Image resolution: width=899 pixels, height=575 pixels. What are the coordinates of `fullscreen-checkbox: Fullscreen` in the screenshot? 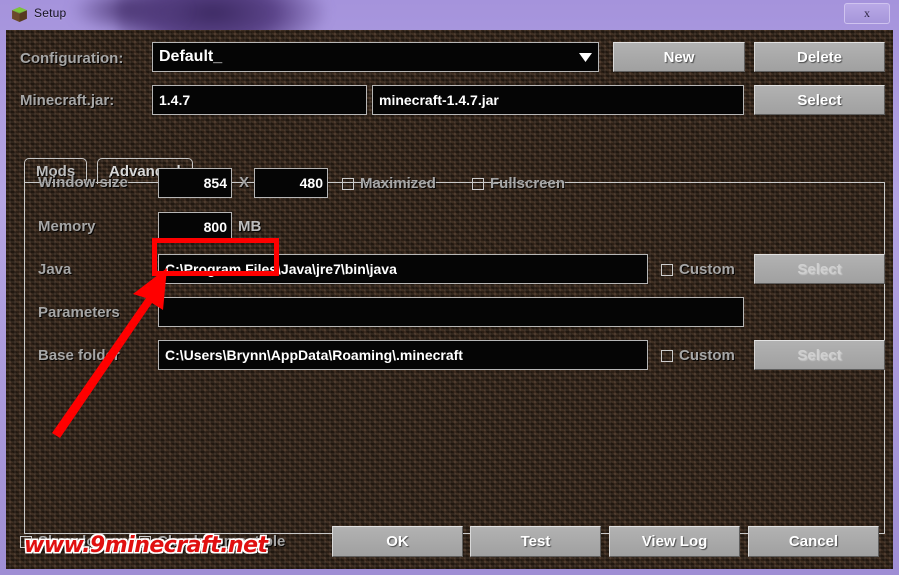 It's located at (518, 183).